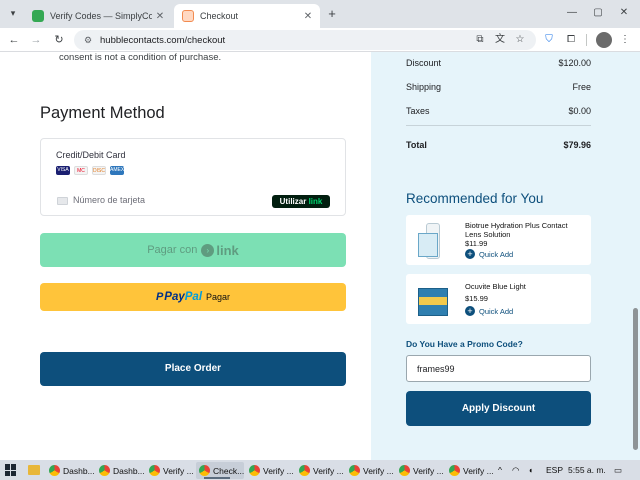 The image size is (640, 480). I want to click on summary-row-discount: Discount $120.00, so click(498, 63).